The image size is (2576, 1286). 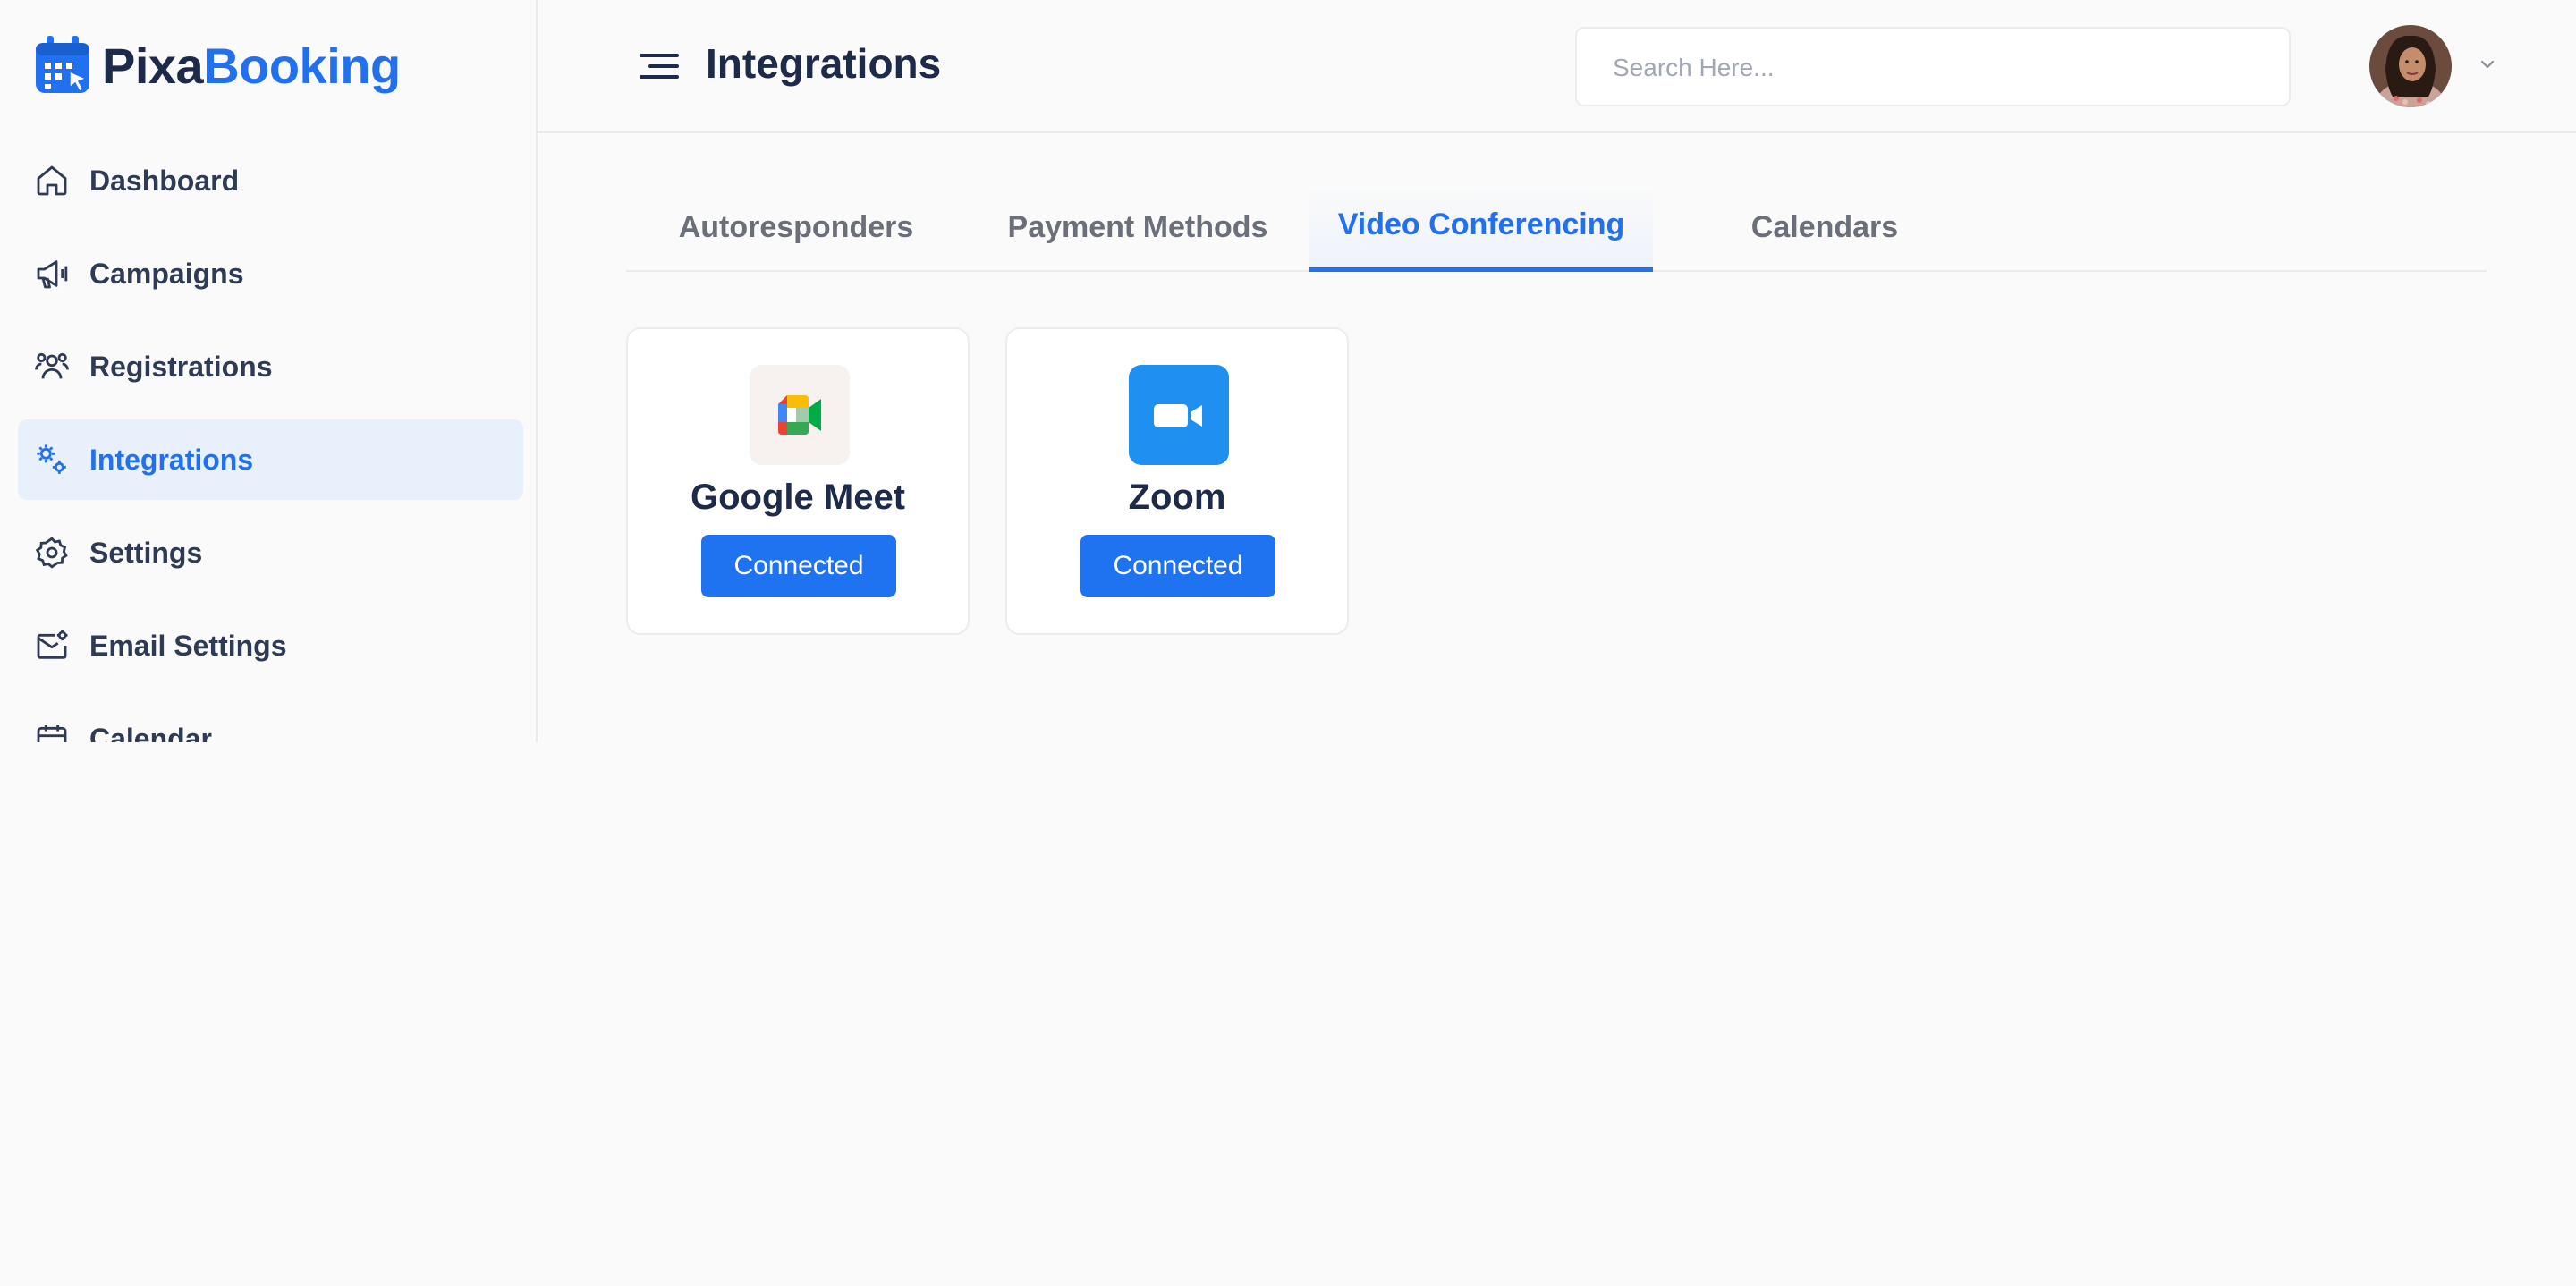 I want to click on menu-icon, so click(x=659, y=66).